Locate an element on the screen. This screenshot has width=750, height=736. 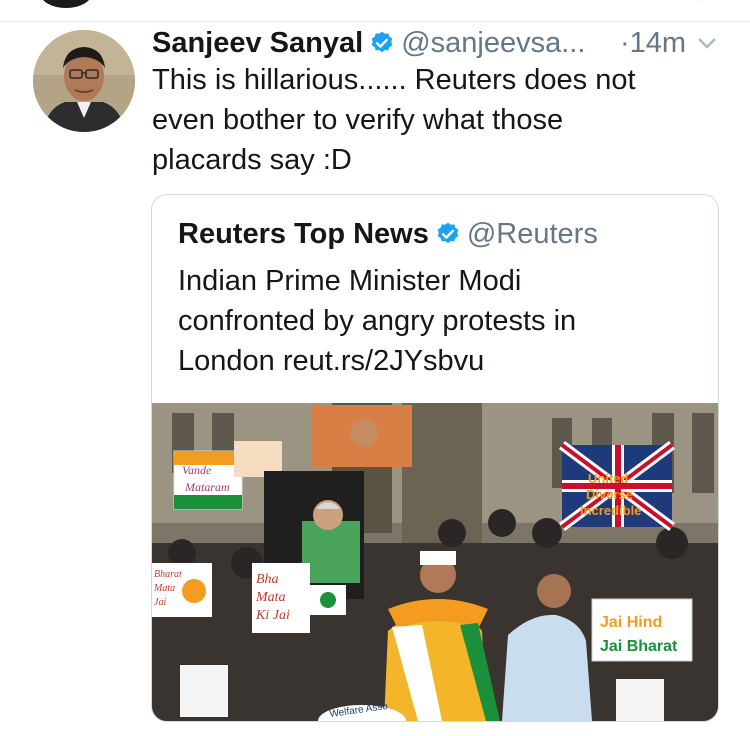
author-avatar is located at coordinates (84, 81).